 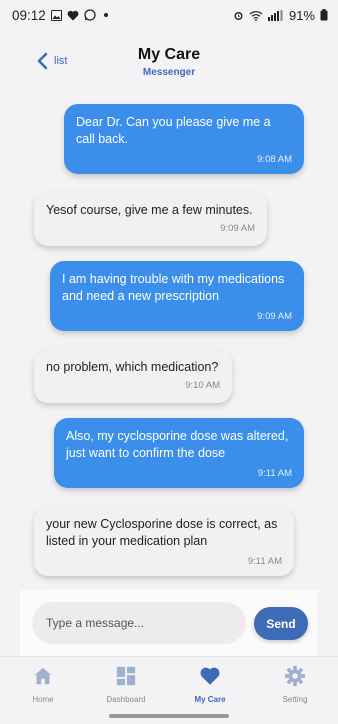 I want to click on whatsapp-icon, so click(x=90, y=15).